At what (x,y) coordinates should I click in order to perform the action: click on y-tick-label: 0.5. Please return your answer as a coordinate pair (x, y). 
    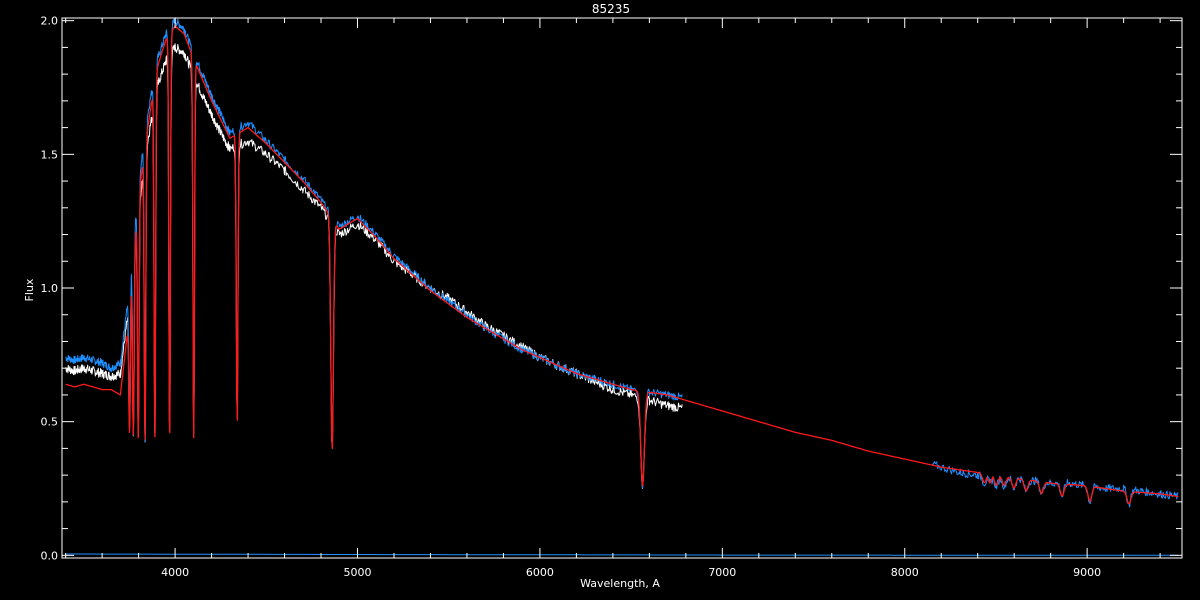
    Looking at the image, I should click on (50, 422).